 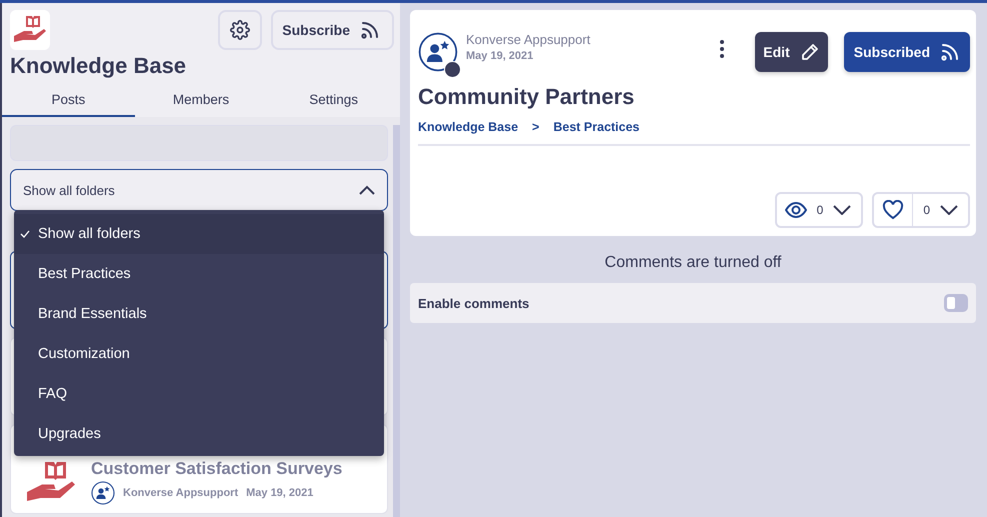 I want to click on check-icon, so click(x=25, y=234).